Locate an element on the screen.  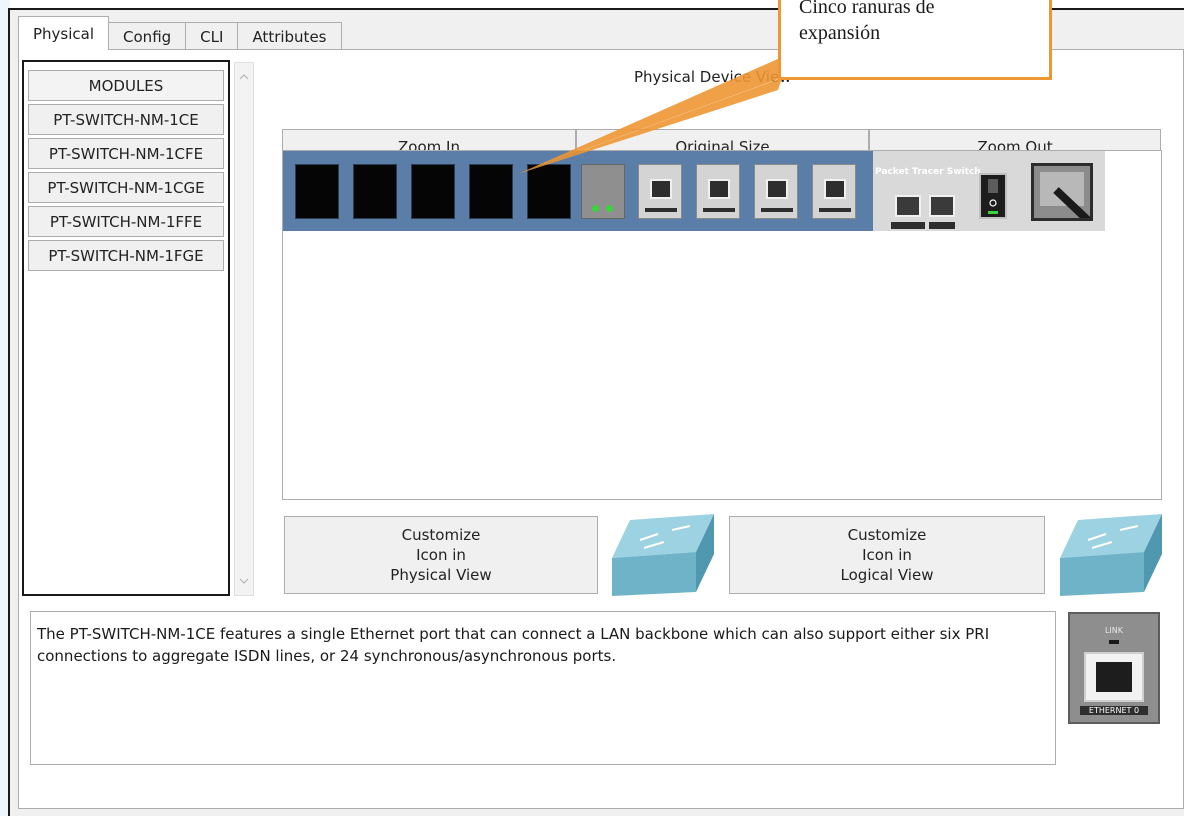
tab-attributes: Attributes is located at coordinates (289, 36).